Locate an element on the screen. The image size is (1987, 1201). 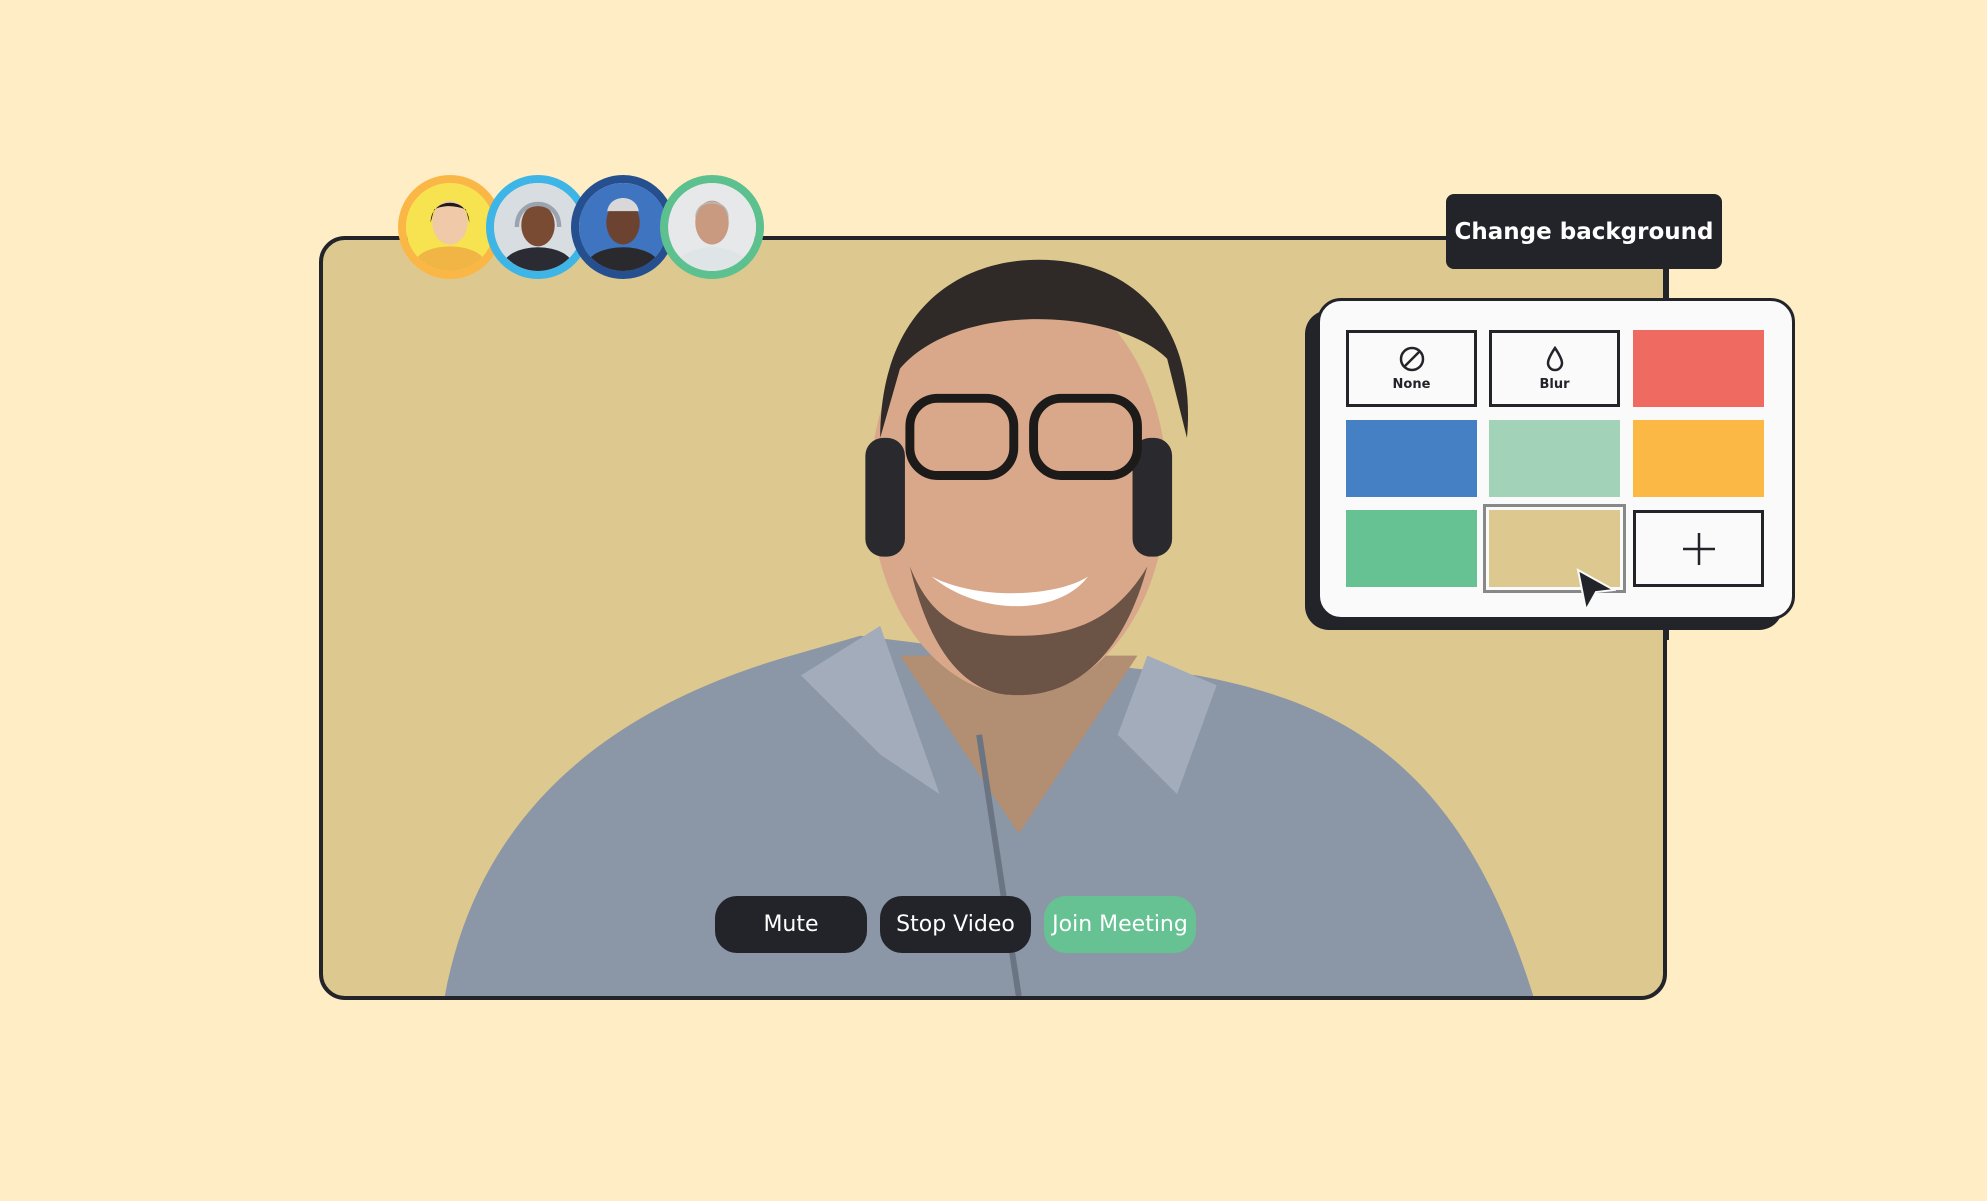
background-option-blur: Blur is located at coordinates (1554, 368).